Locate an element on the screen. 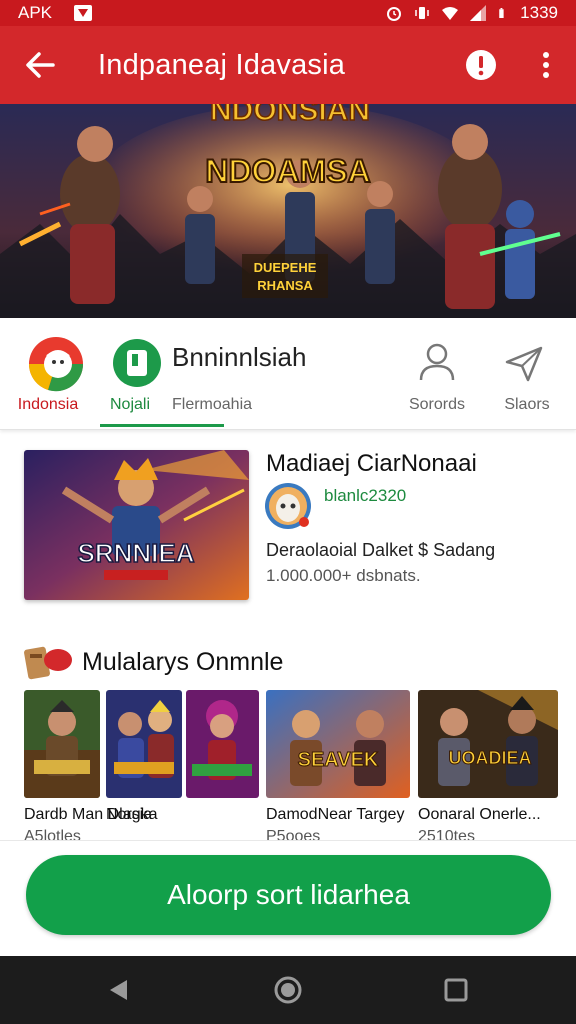 This screenshot has width=576, height=1024. developer-avatar is located at coordinates (288, 506).